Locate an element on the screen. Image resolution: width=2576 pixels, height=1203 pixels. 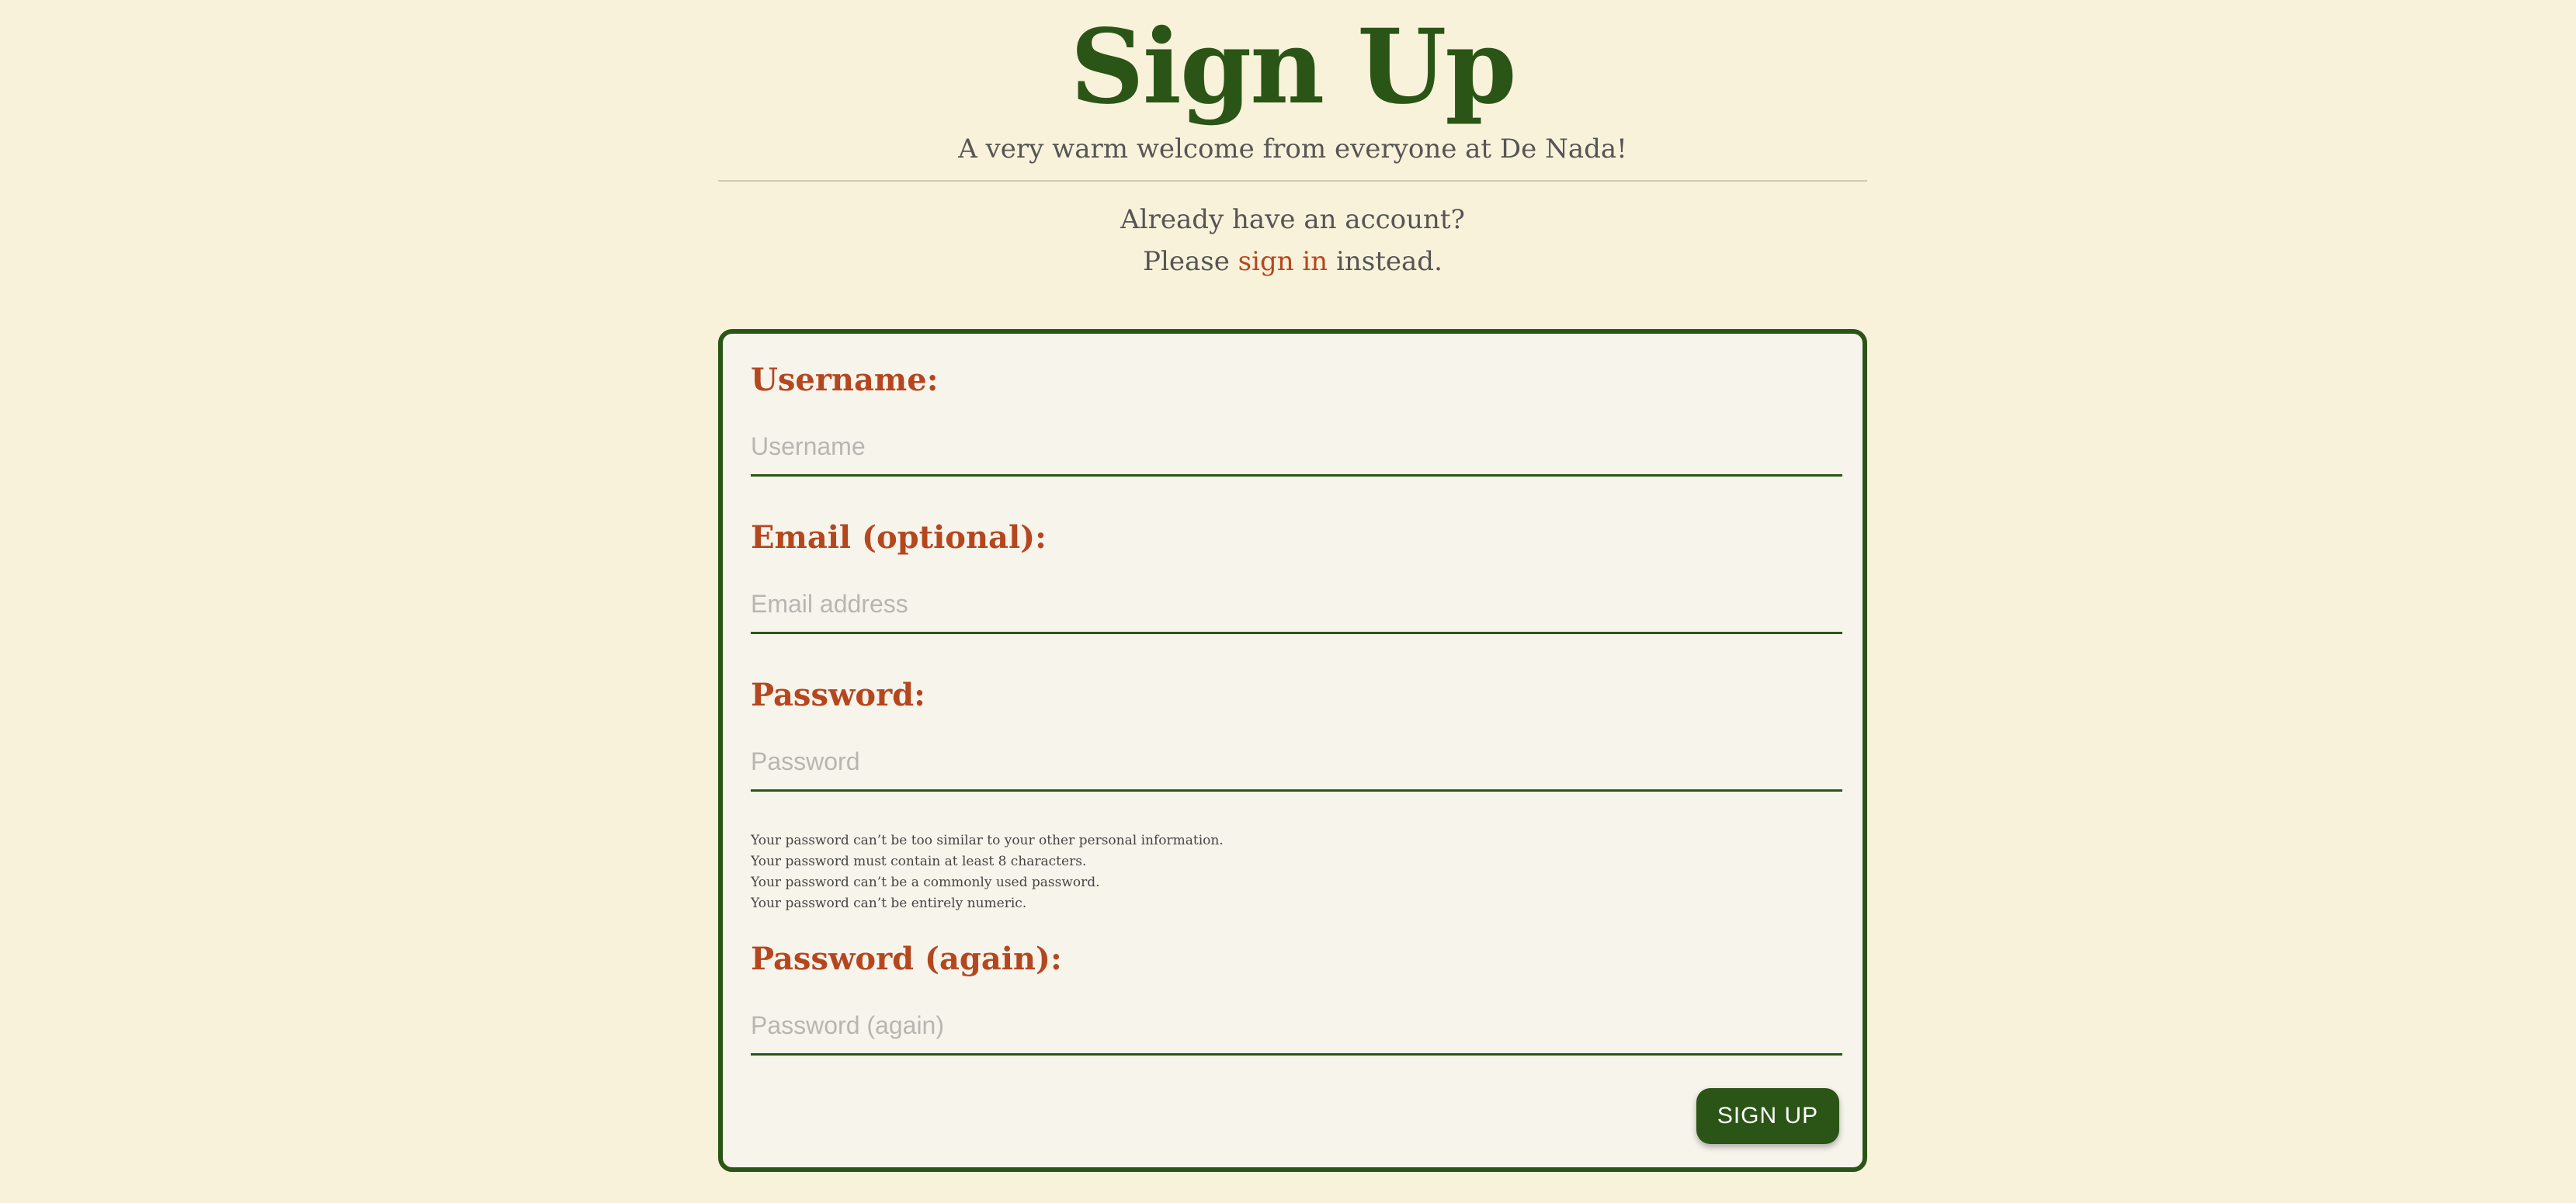
sign-up-button: SIGN UP is located at coordinates (1767, 1116).